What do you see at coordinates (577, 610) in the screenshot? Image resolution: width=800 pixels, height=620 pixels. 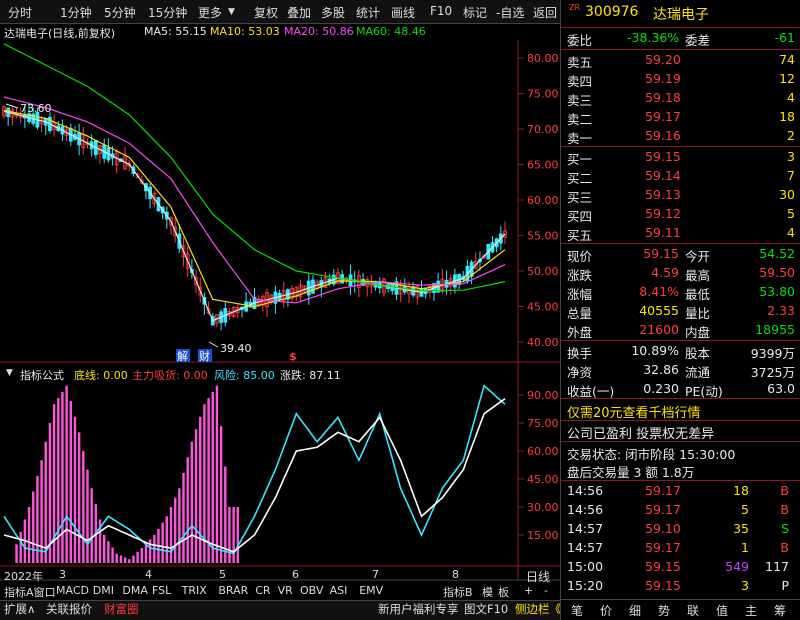 I see `quote-tab-0: 笔` at bounding box center [577, 610].